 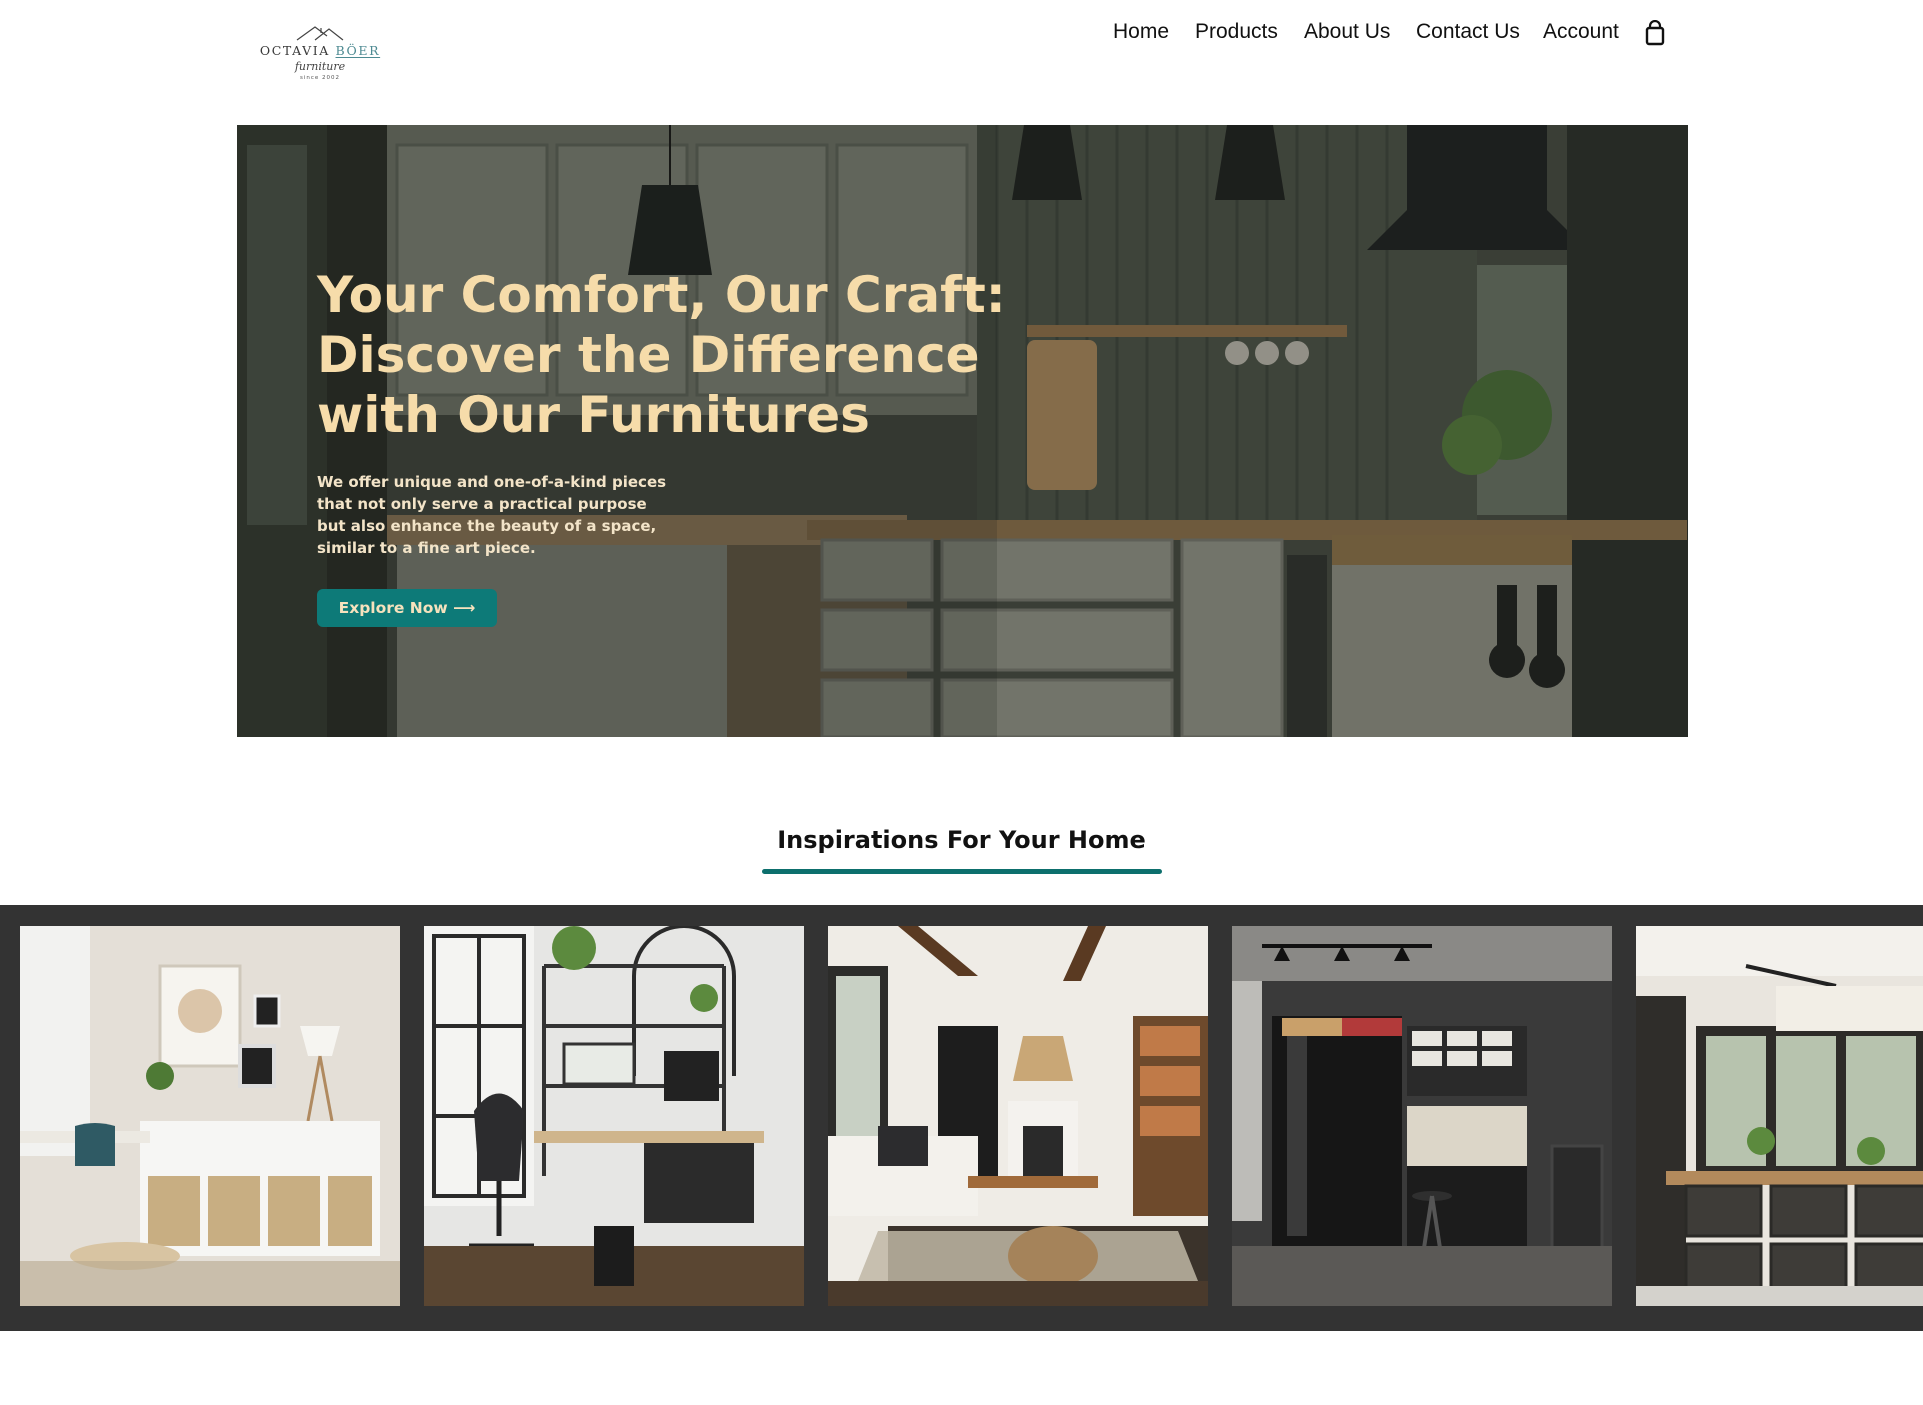 I want to click on nav-products: Products, so click(x=1236, y=32).